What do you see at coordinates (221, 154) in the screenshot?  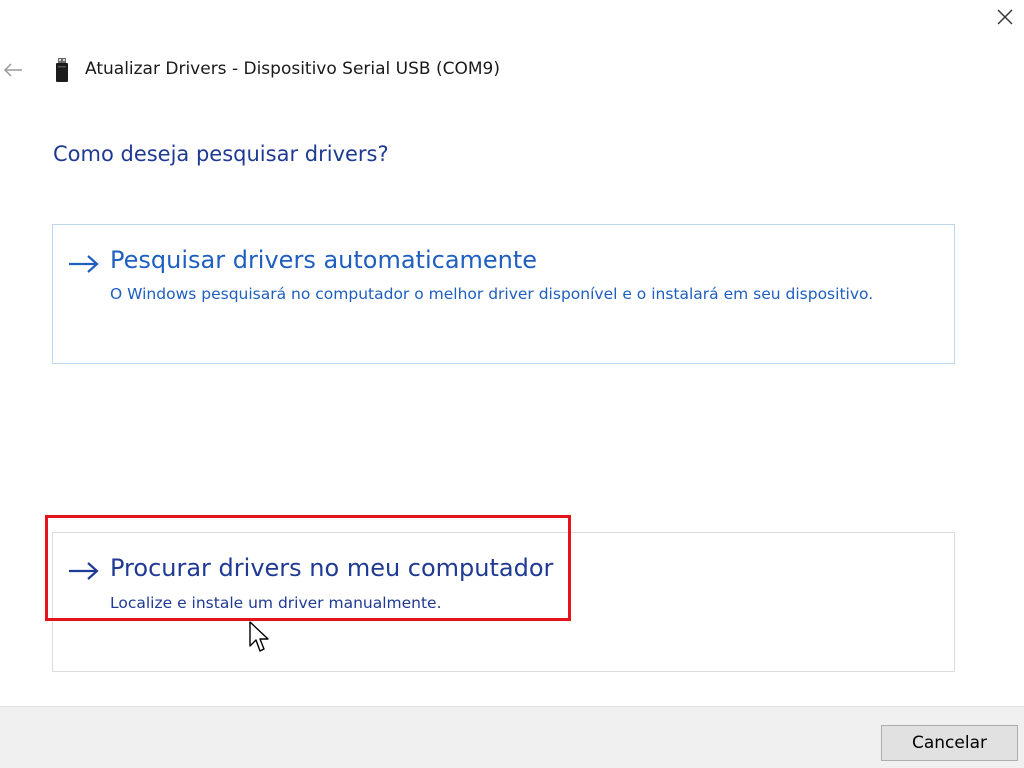 I see `page-question: Como deseja pesquisar drivers?` at bounding box center [221, 154].